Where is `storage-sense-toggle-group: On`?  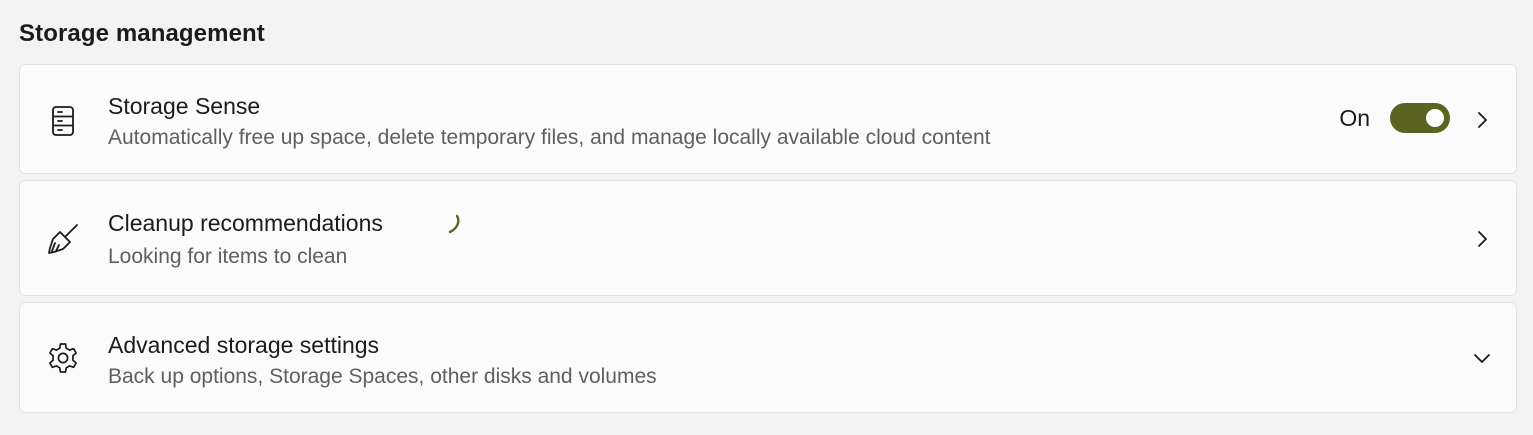 storage-sense-toggle-group: On is located at coordinates (1394, 118).